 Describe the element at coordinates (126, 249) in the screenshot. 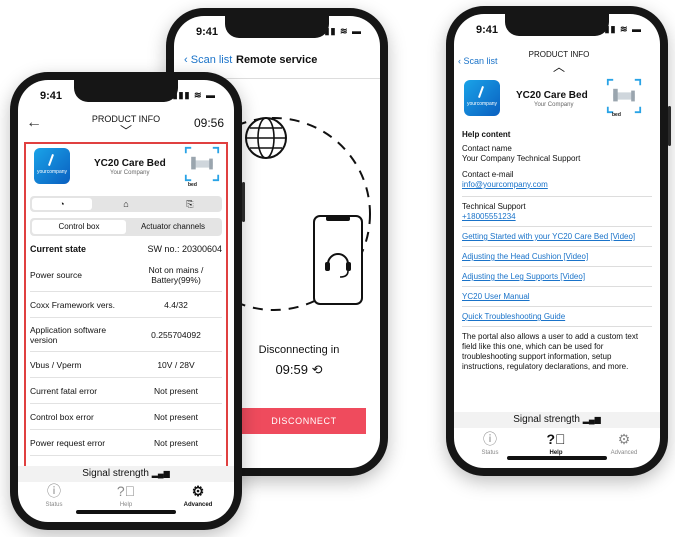

I see `current-state-header: Current state SW no.: 20300604` at that location.